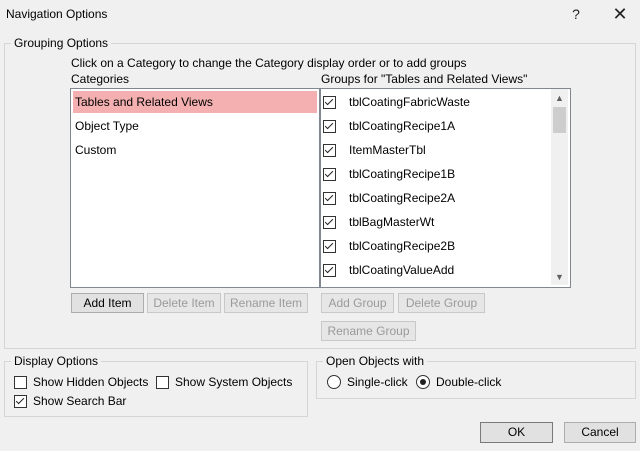  I want to click on rename-item-button: Rename Item, so click(266, 303).